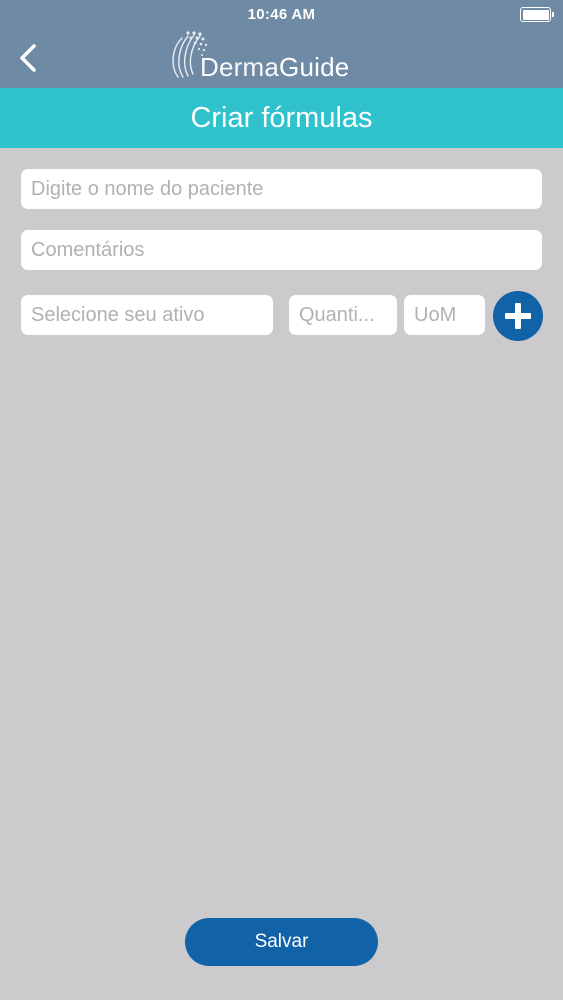  I want to click on patient-name-input, so click(281, 189).